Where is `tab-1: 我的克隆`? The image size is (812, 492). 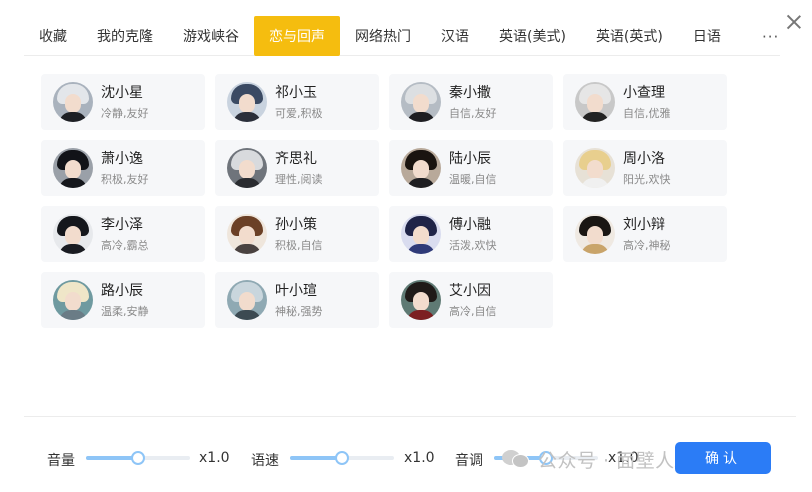 tab-1: 我的克隆 is located at coordinates (125, 36).